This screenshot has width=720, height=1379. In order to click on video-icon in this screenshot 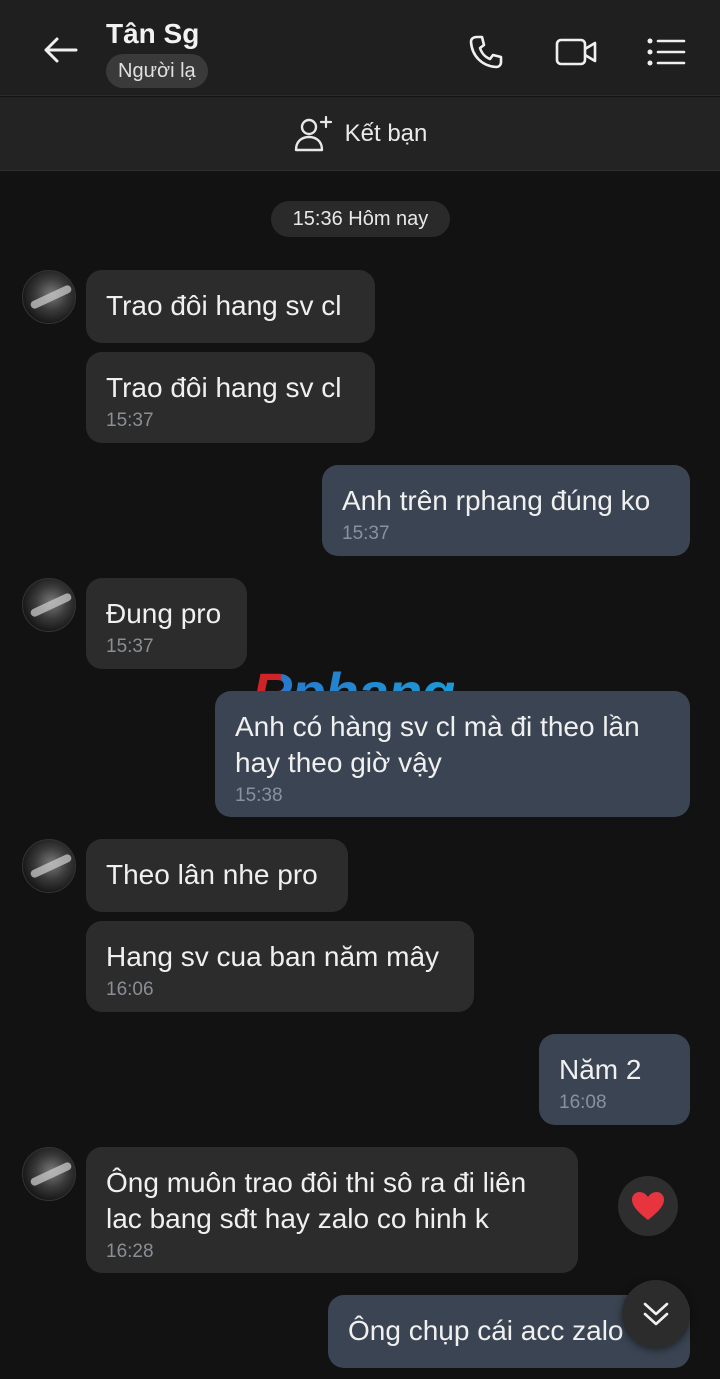, I will do `click(576, 52)`.